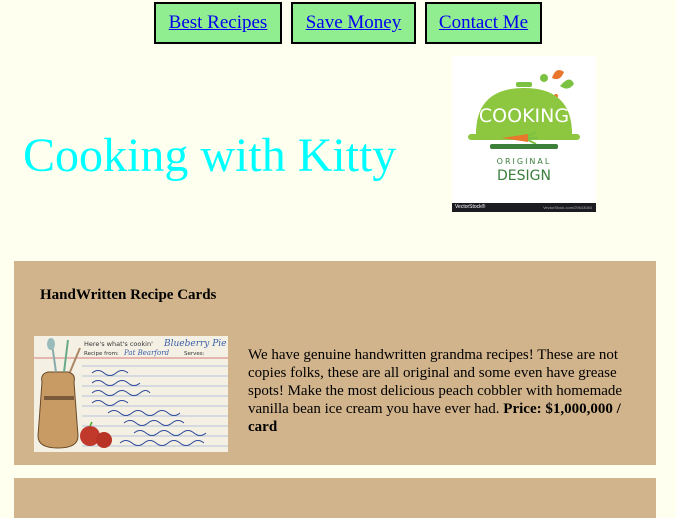 The width and height of the screenshot is (676, 518). I want to click on nav-save-money: Save Money, so click(353, 23).